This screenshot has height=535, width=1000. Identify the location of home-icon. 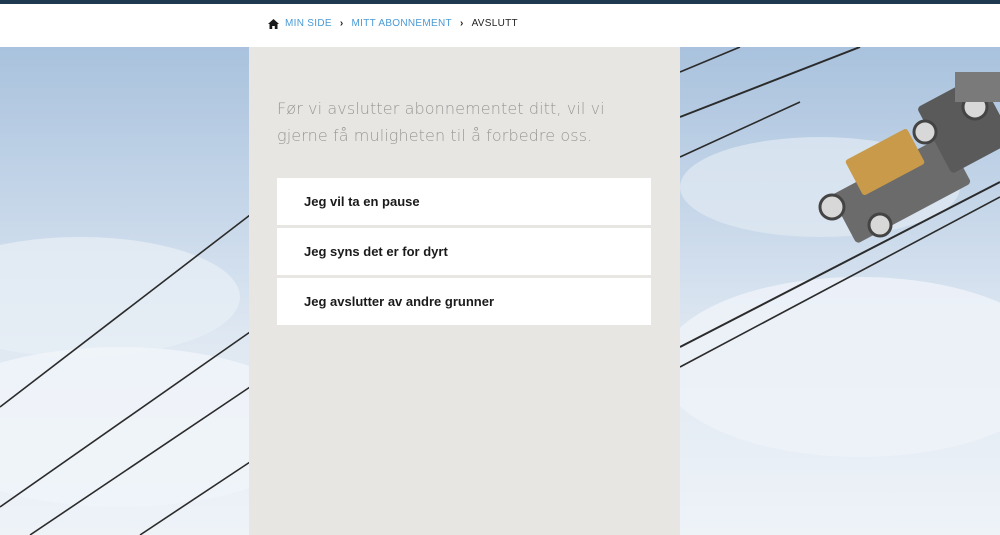
(273, 23).